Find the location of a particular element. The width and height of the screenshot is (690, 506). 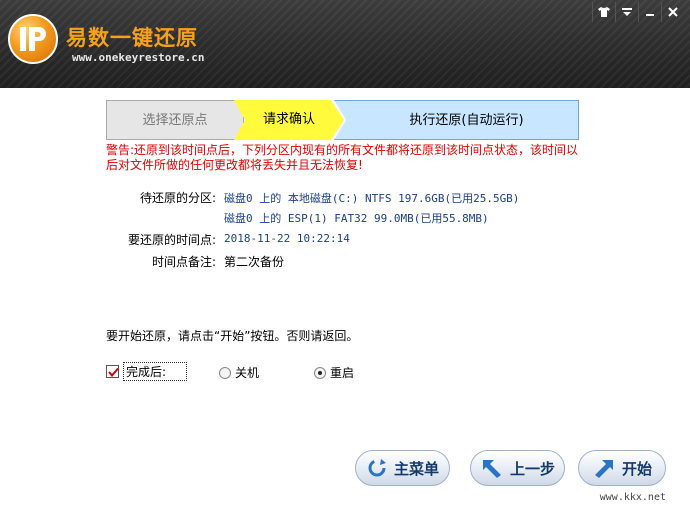

step-label: 请求确认 is located at coordinates (288, 119).